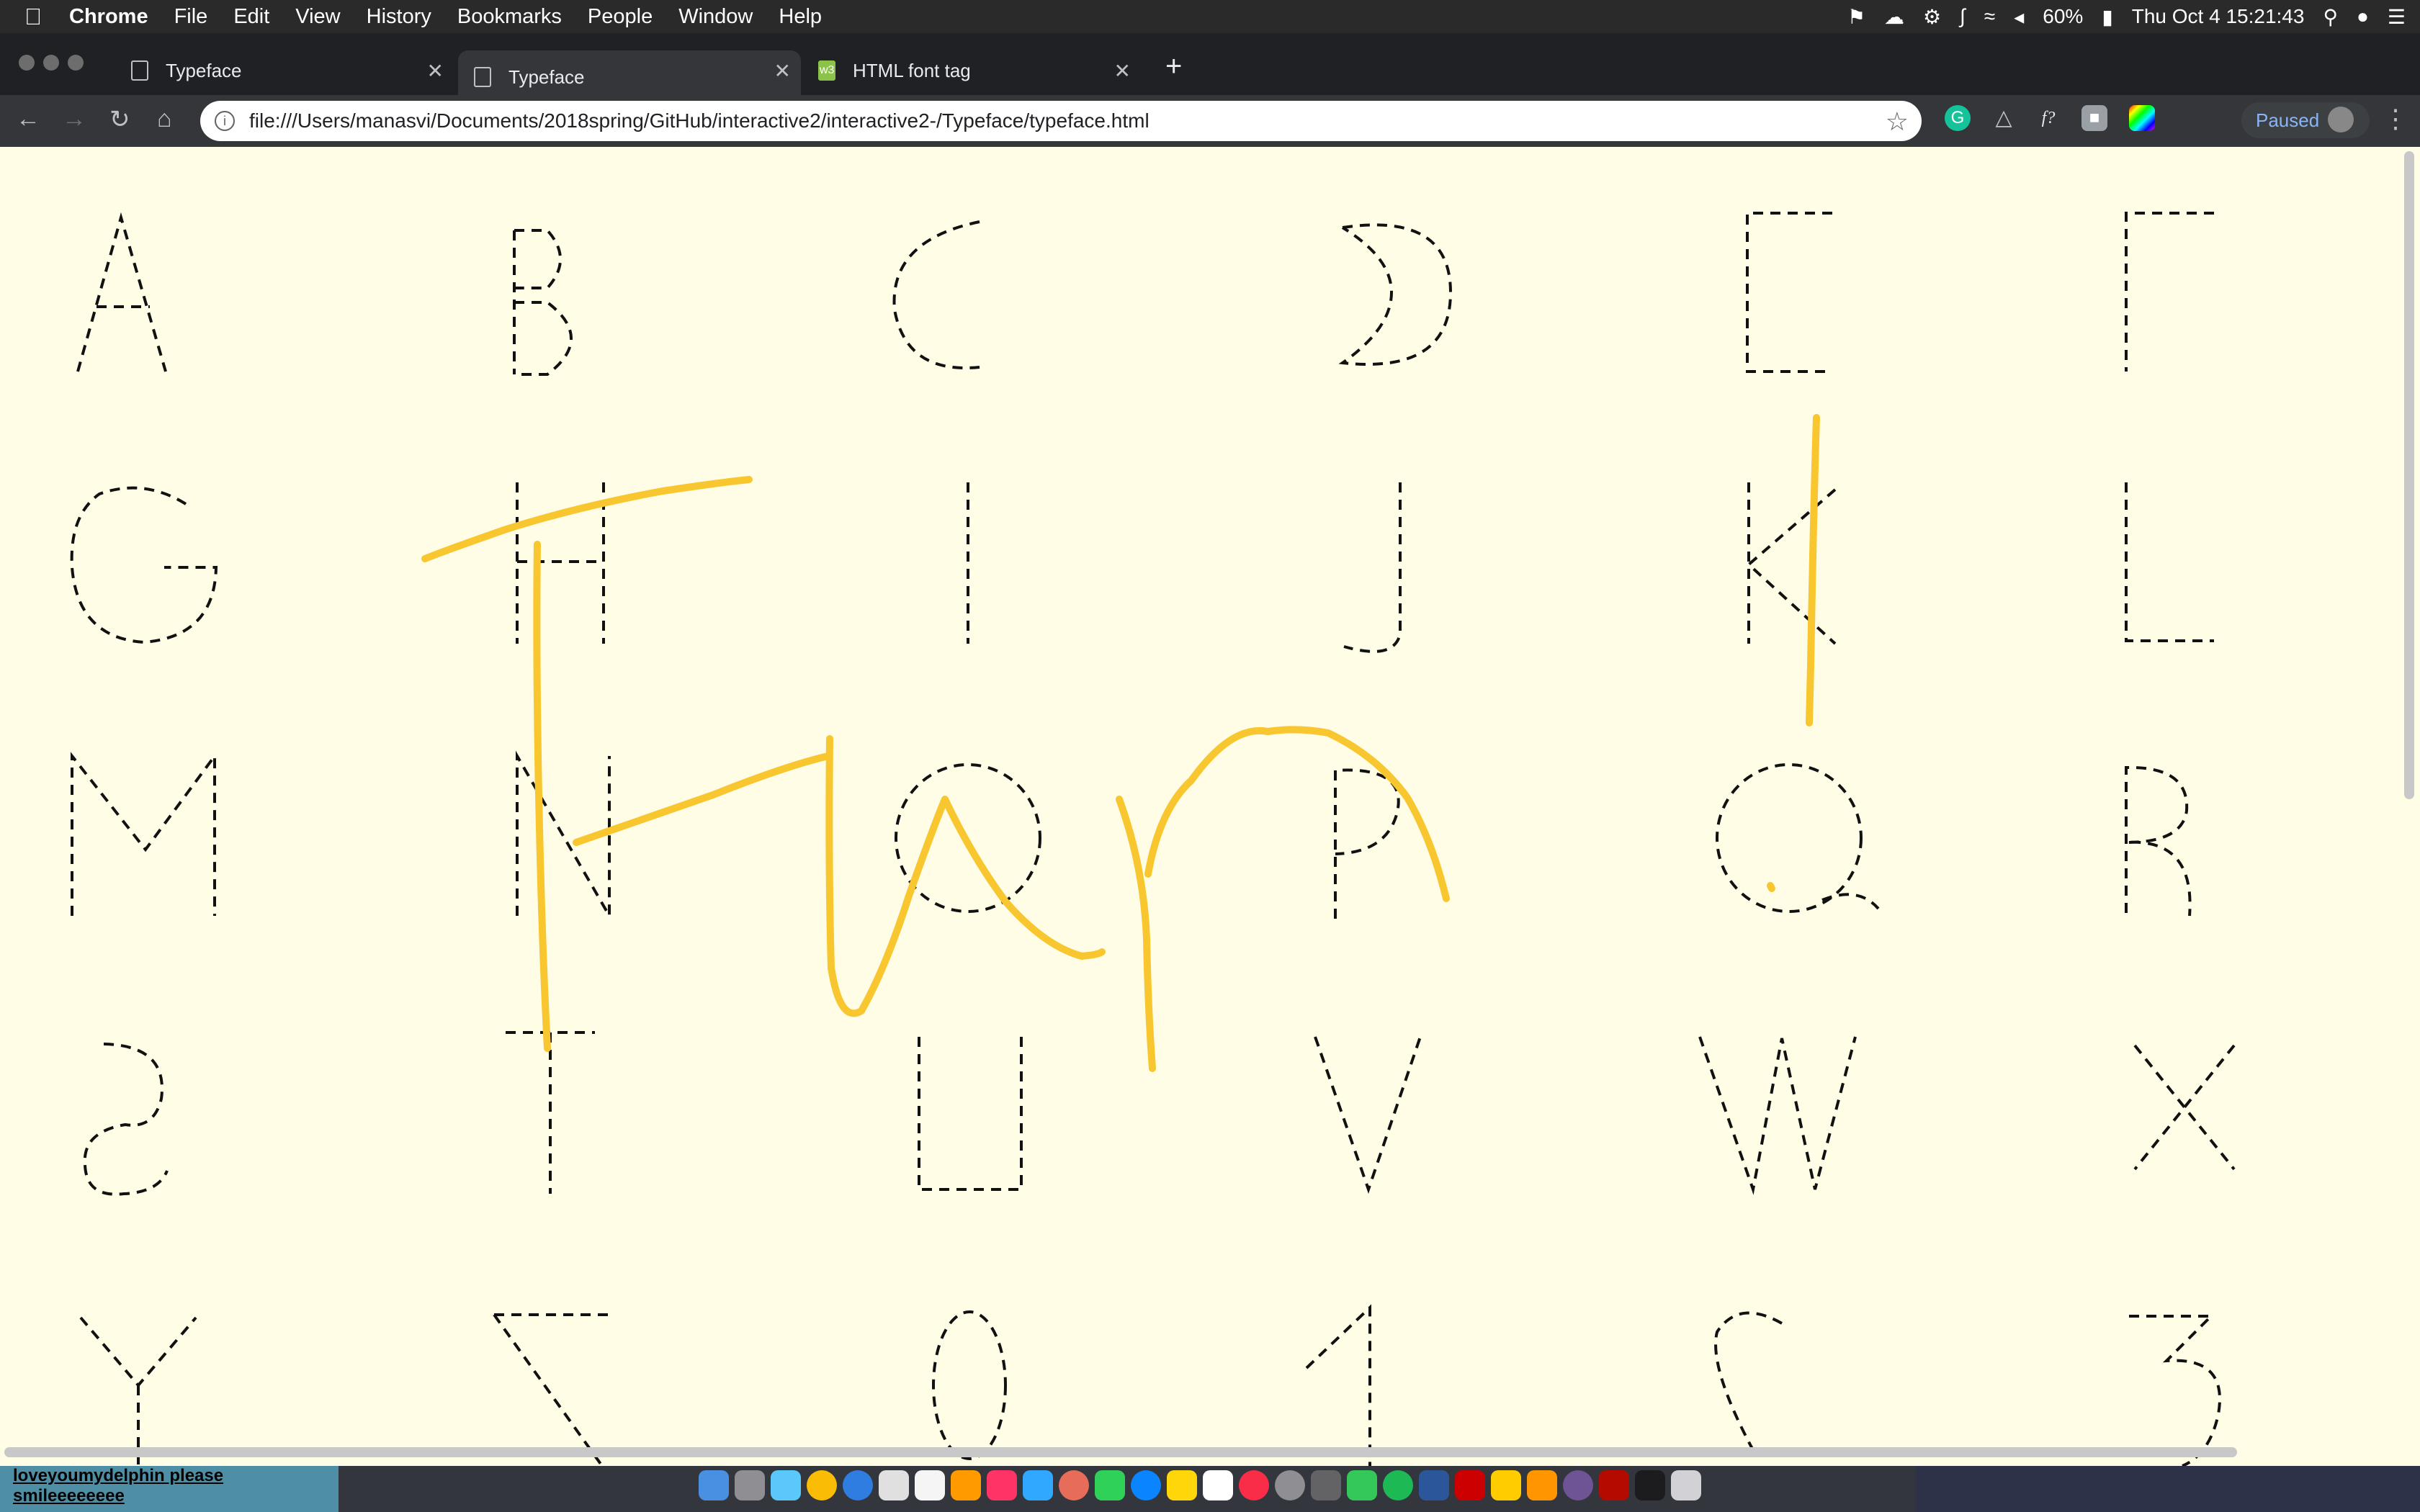 The image size is (2420, 1512). Describe the element at coordinates (164, 119) in the screenshot. I see `home-icon: ⌂` at that location.